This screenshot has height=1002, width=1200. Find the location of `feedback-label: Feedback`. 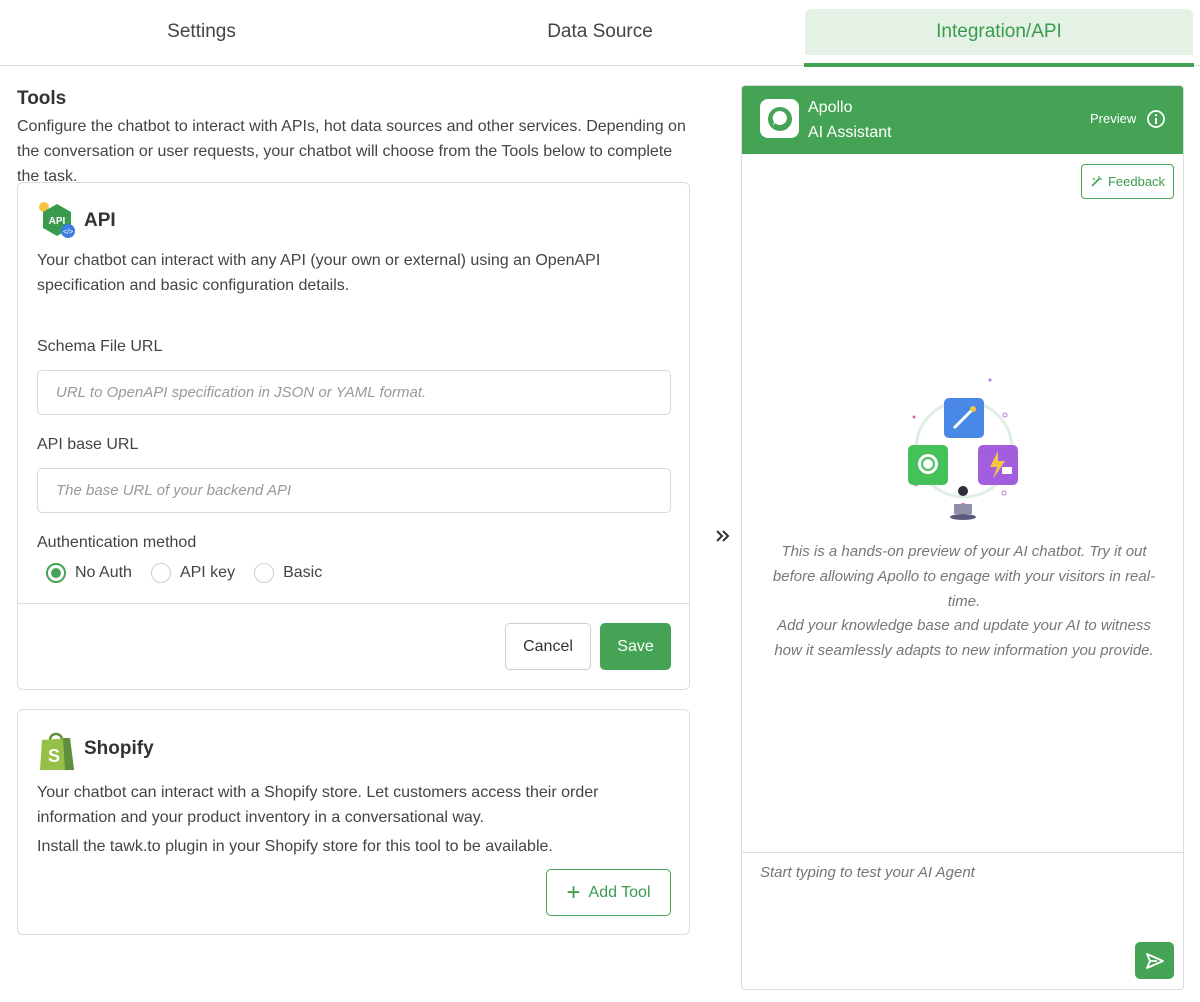

feedback-label: Feedback is located at coordinates (1136, 181).